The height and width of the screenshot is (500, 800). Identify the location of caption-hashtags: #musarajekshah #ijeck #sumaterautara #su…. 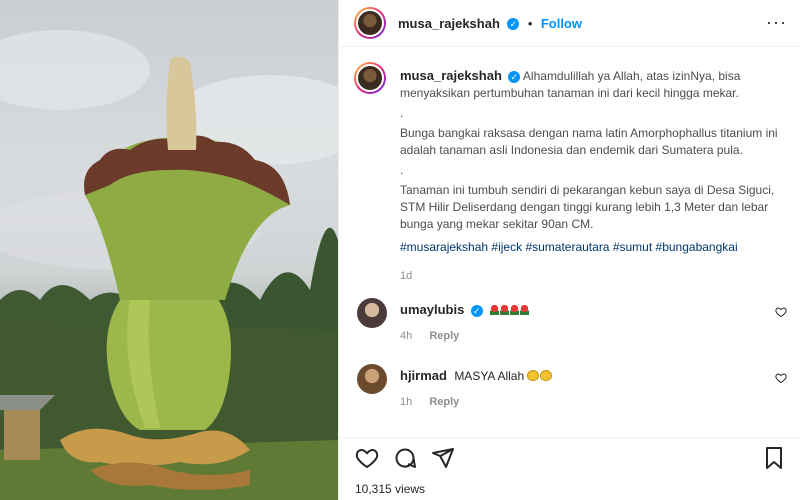
(590, 247).